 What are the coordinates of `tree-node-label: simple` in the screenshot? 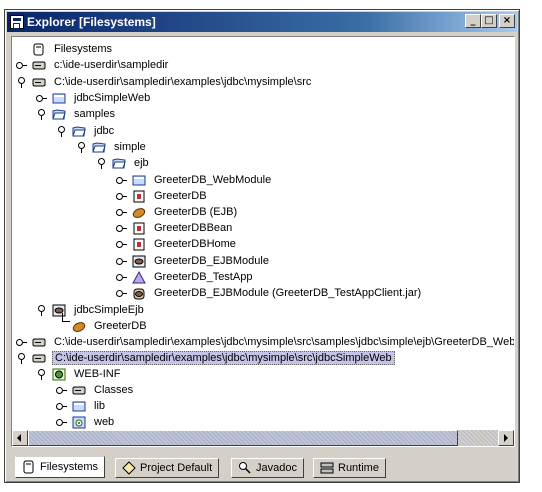 It's located at (130, 147).